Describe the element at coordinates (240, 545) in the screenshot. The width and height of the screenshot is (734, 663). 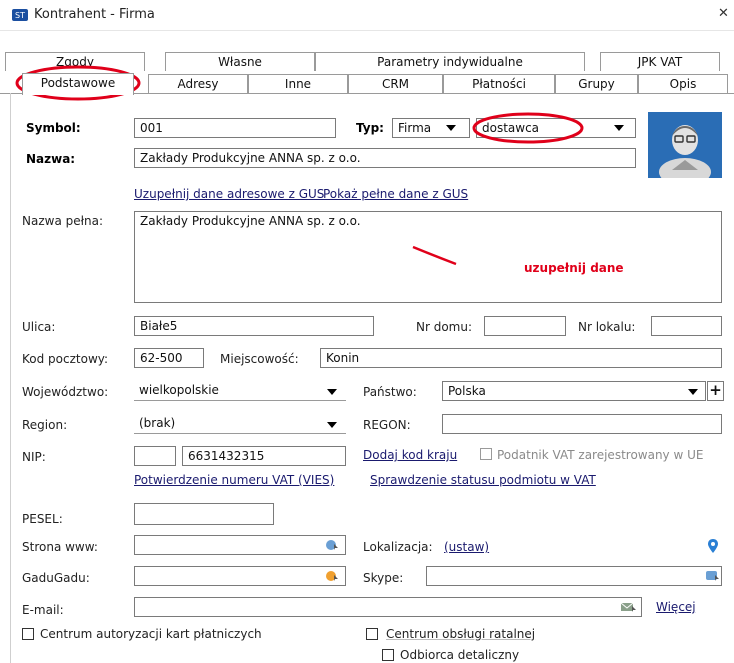
I see `www-input` at that location.